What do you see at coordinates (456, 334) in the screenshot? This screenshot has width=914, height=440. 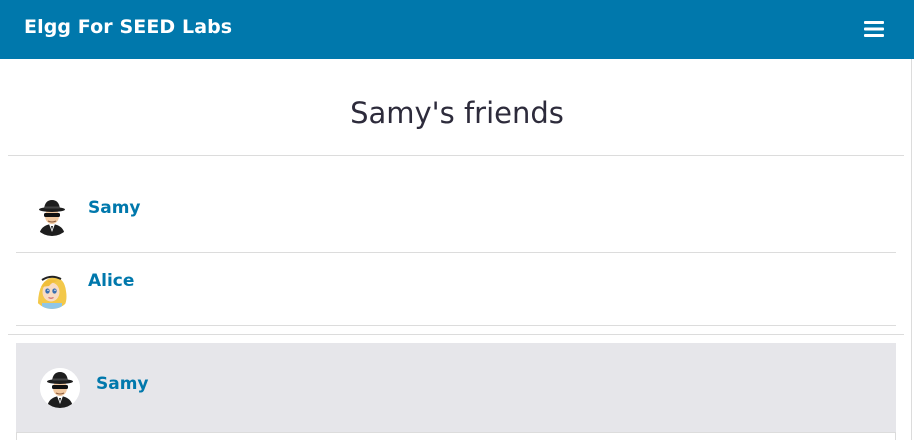 I see `section-divider` at bounding box center [456, 334].